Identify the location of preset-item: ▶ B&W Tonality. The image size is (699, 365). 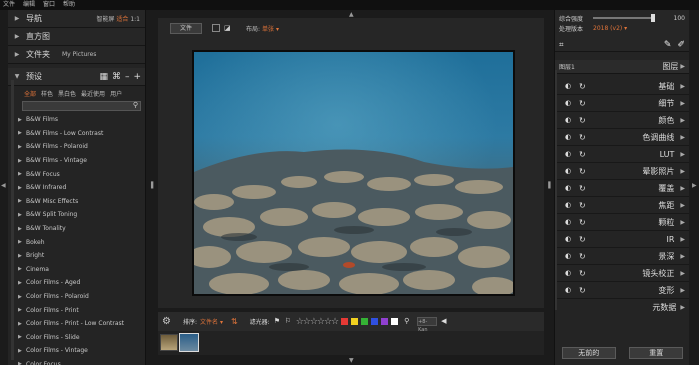
(81, 229).